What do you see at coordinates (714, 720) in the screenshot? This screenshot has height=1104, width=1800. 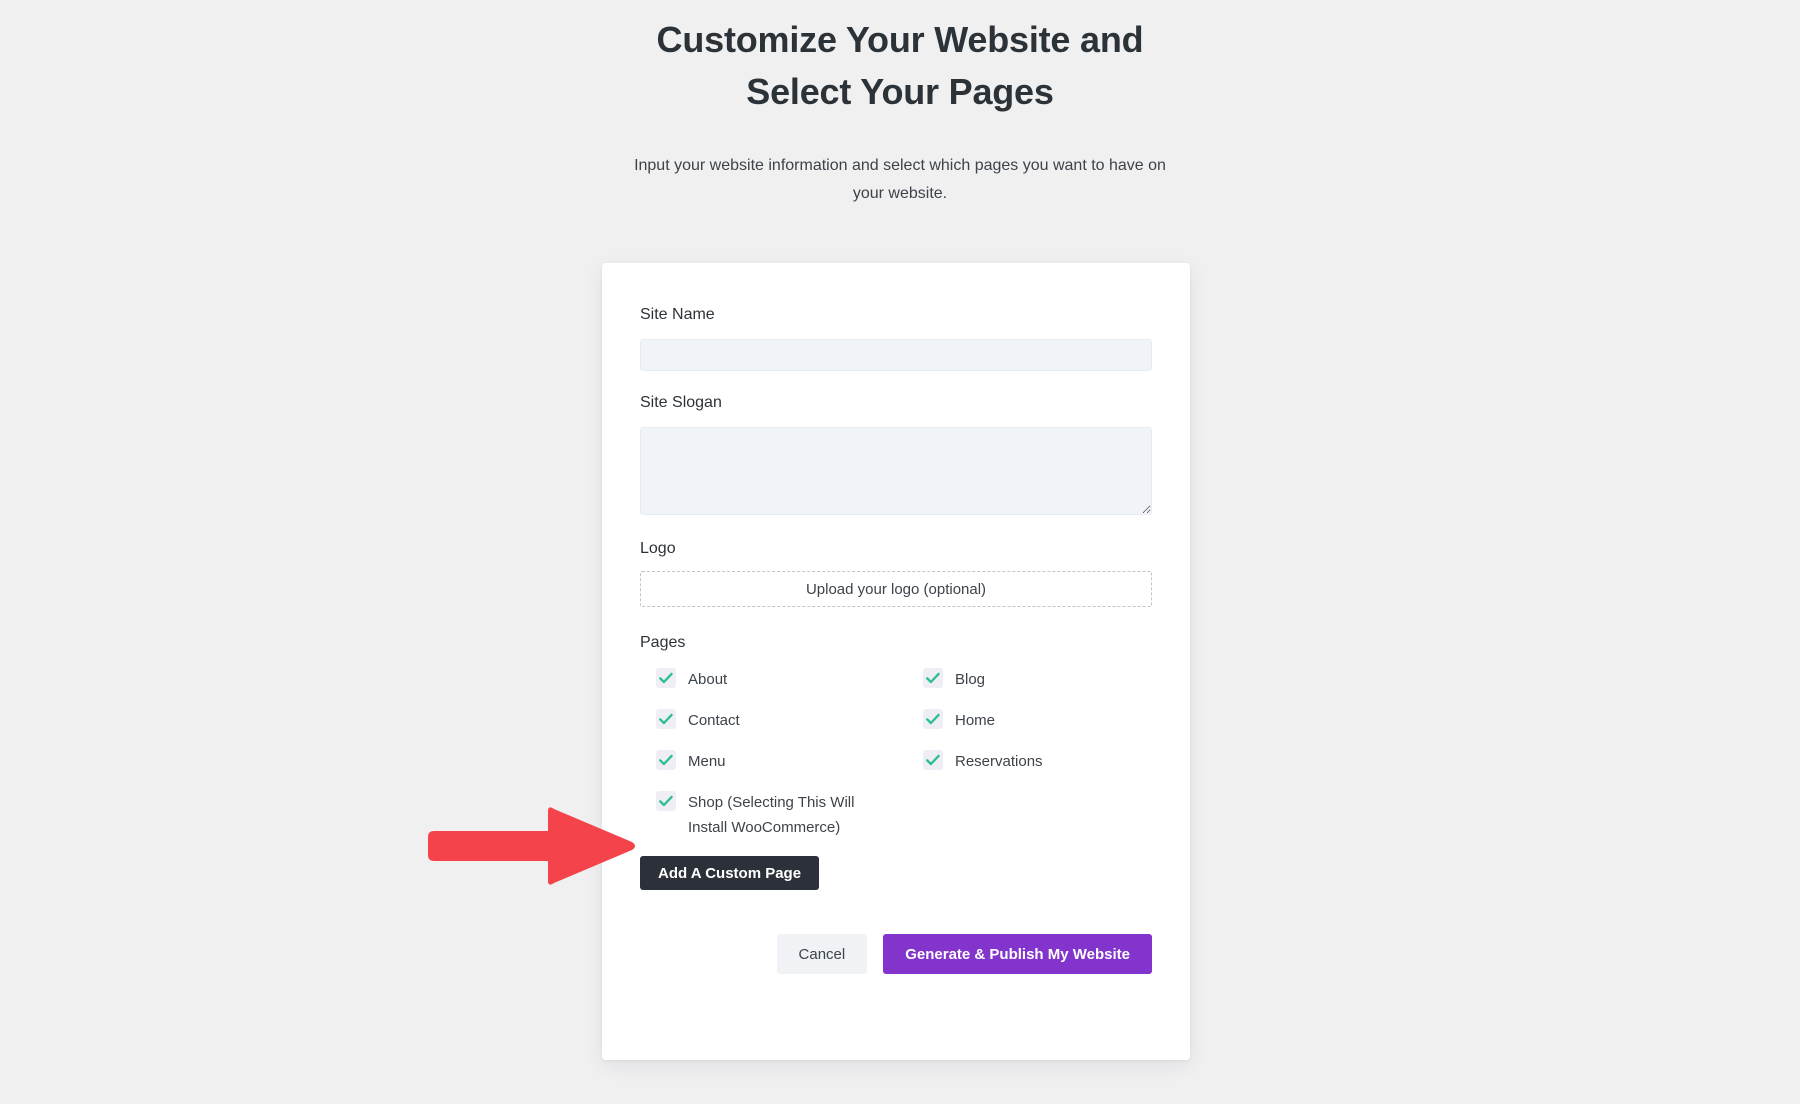 I see `page-option-label: Contact` at bounding box center [714, 720].